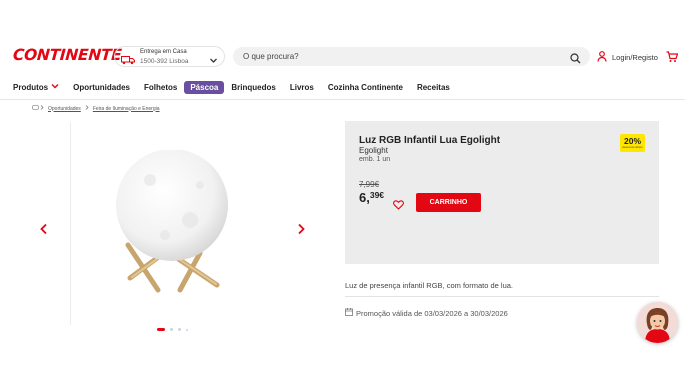 The image size is (685, 385). What do you see at coordinates (365, 87) in the screenshot?
I see `nav-item-cozinha-continente: Cozinha Continente` at bounding box center [365, 87].